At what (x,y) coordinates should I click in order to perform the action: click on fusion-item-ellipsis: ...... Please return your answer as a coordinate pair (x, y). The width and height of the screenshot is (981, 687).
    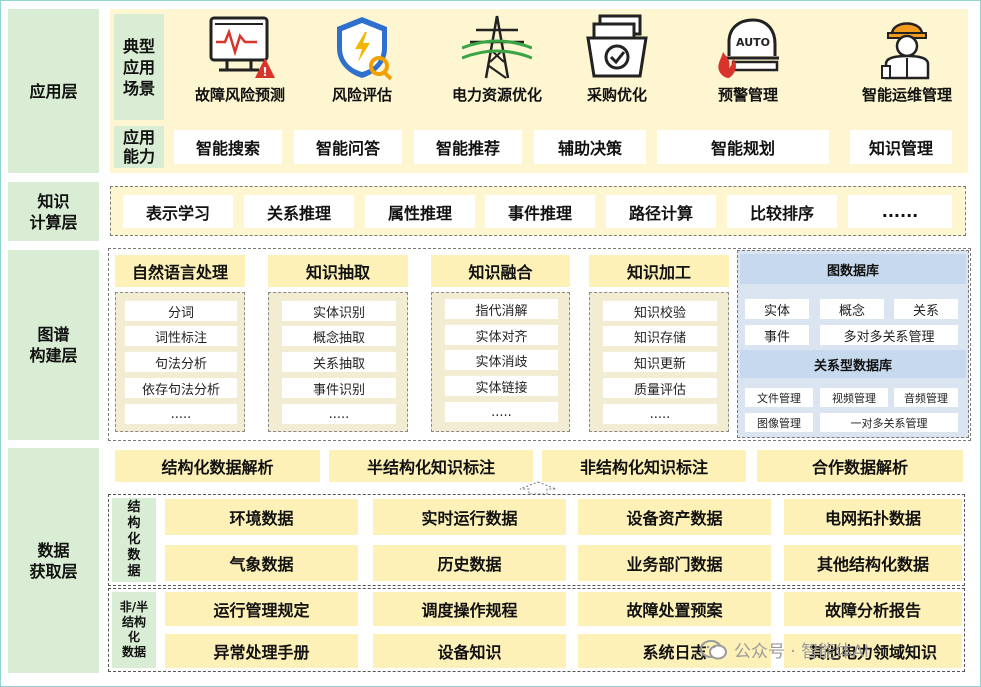
    Looking at the image, I should click on (501, 412).